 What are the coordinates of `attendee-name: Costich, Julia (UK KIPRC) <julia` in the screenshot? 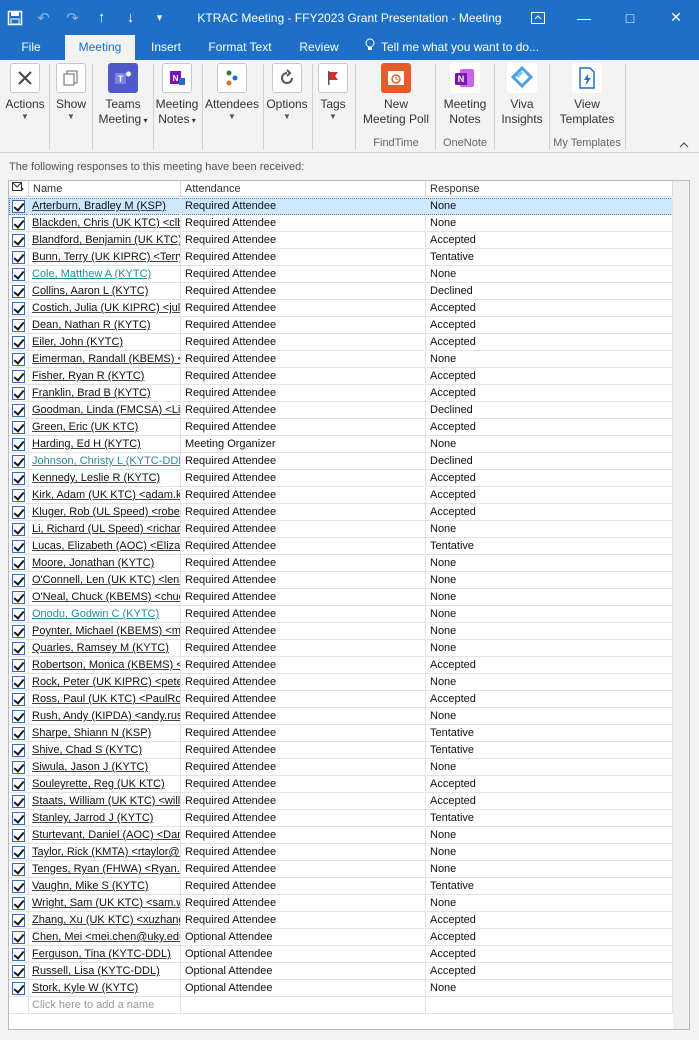 It's located at (105, 308).